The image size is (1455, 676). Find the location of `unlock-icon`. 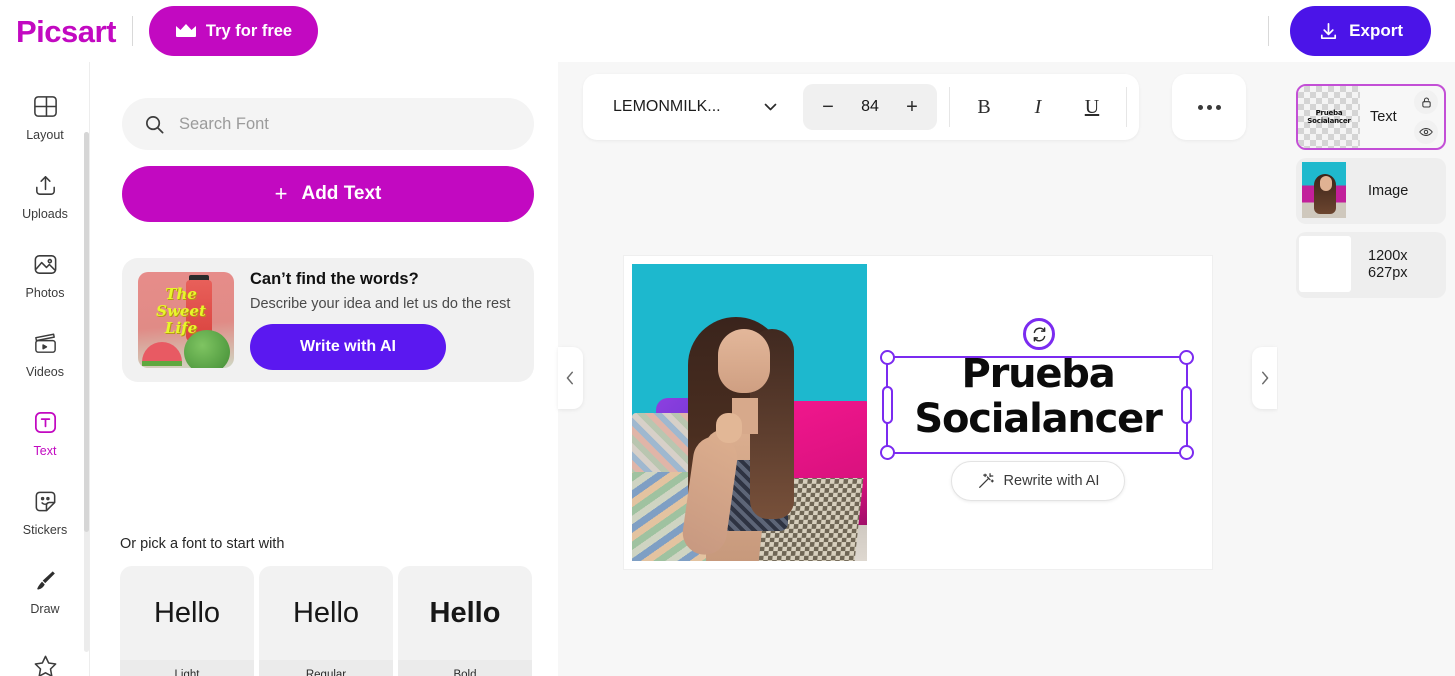

unlock-icon is located at coordinates (1426, 102).